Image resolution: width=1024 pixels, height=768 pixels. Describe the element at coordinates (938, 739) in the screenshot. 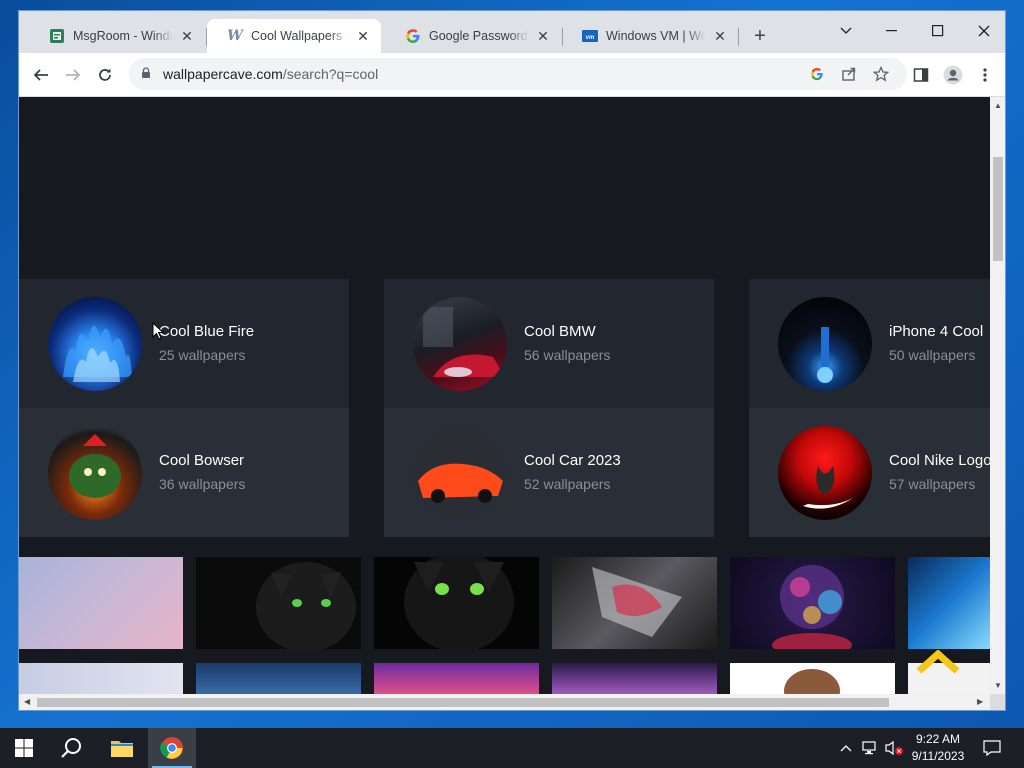

I see `clock-time: 9:22 AM` at that location.